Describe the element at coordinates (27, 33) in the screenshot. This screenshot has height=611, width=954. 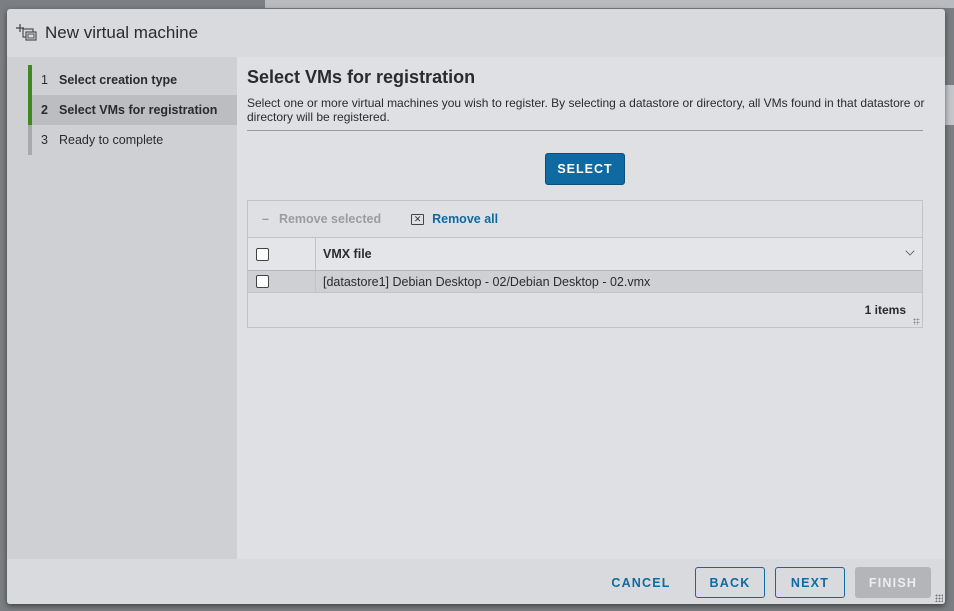
I see `new-vm-icon` at that location.